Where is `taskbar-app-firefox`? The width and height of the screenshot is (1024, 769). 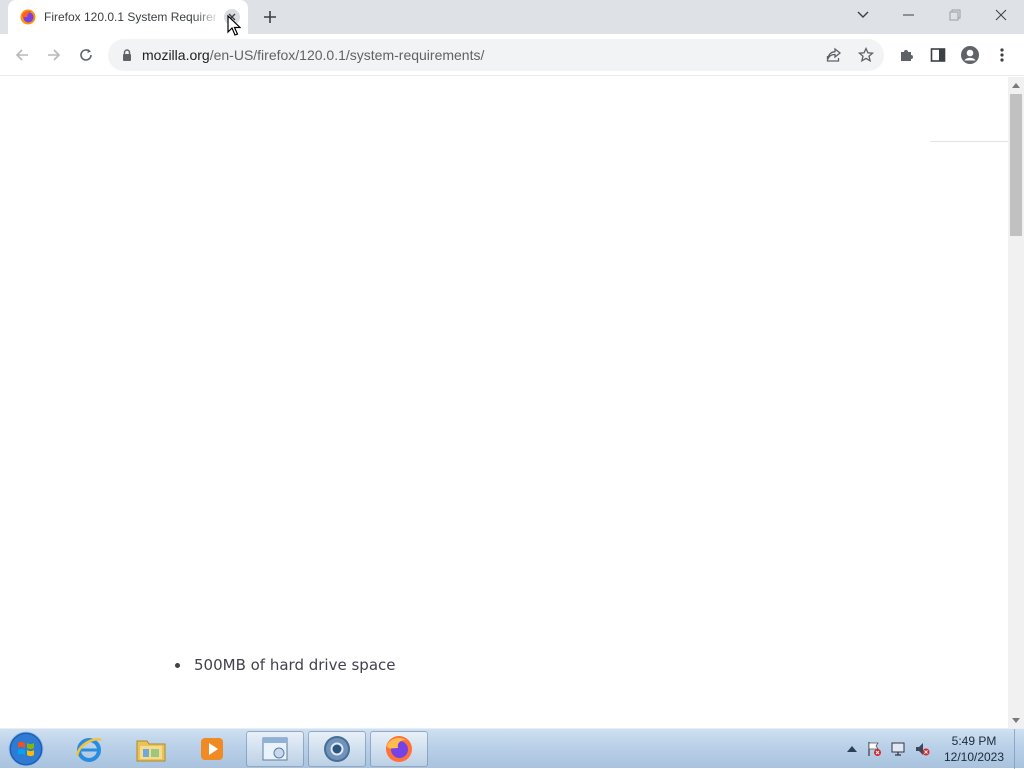
taskbar-app-firefox is located at coordinates (399, 749).